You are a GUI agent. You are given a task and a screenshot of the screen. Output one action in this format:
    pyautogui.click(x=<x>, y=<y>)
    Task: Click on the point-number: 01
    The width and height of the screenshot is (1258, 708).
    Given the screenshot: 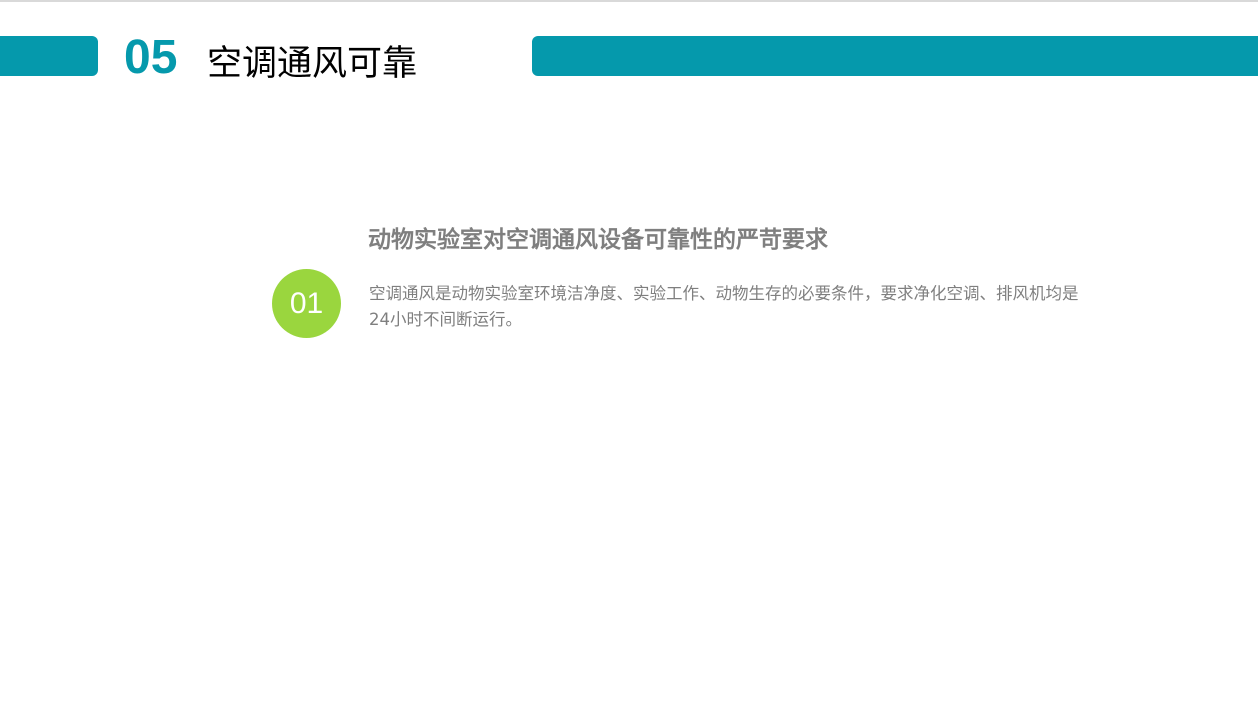 What is the action you would take?
    pyautogui.click(x=306, y=303)
    